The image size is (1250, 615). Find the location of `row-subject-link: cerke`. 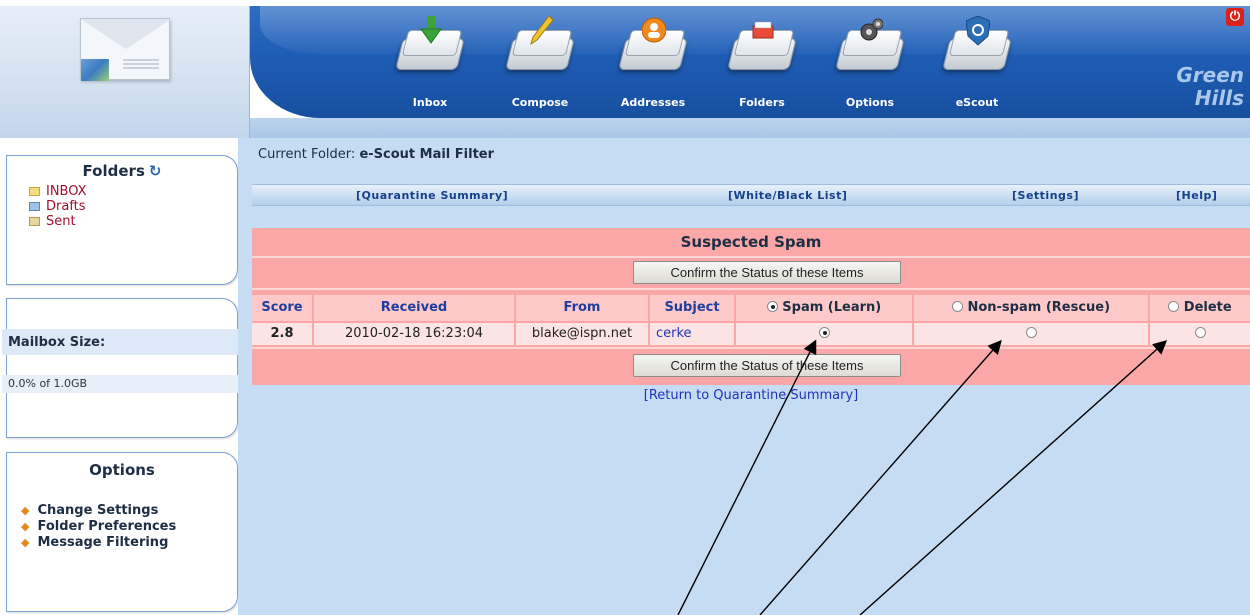

row-subject-link: cerke is located at coordinates (692, 334).